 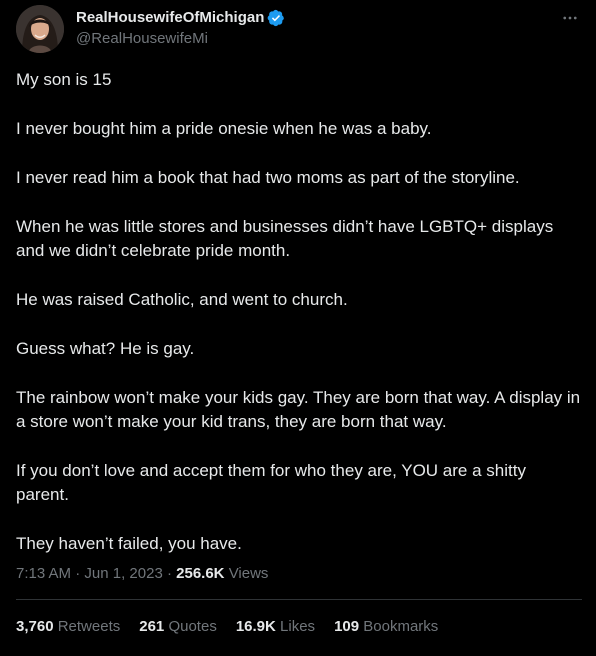 What do you see at coordinates (129, 543) in the screenshot?
I see `tweet-paragraph: They haven’t failed, you have.` at bounding box center [129, 543].